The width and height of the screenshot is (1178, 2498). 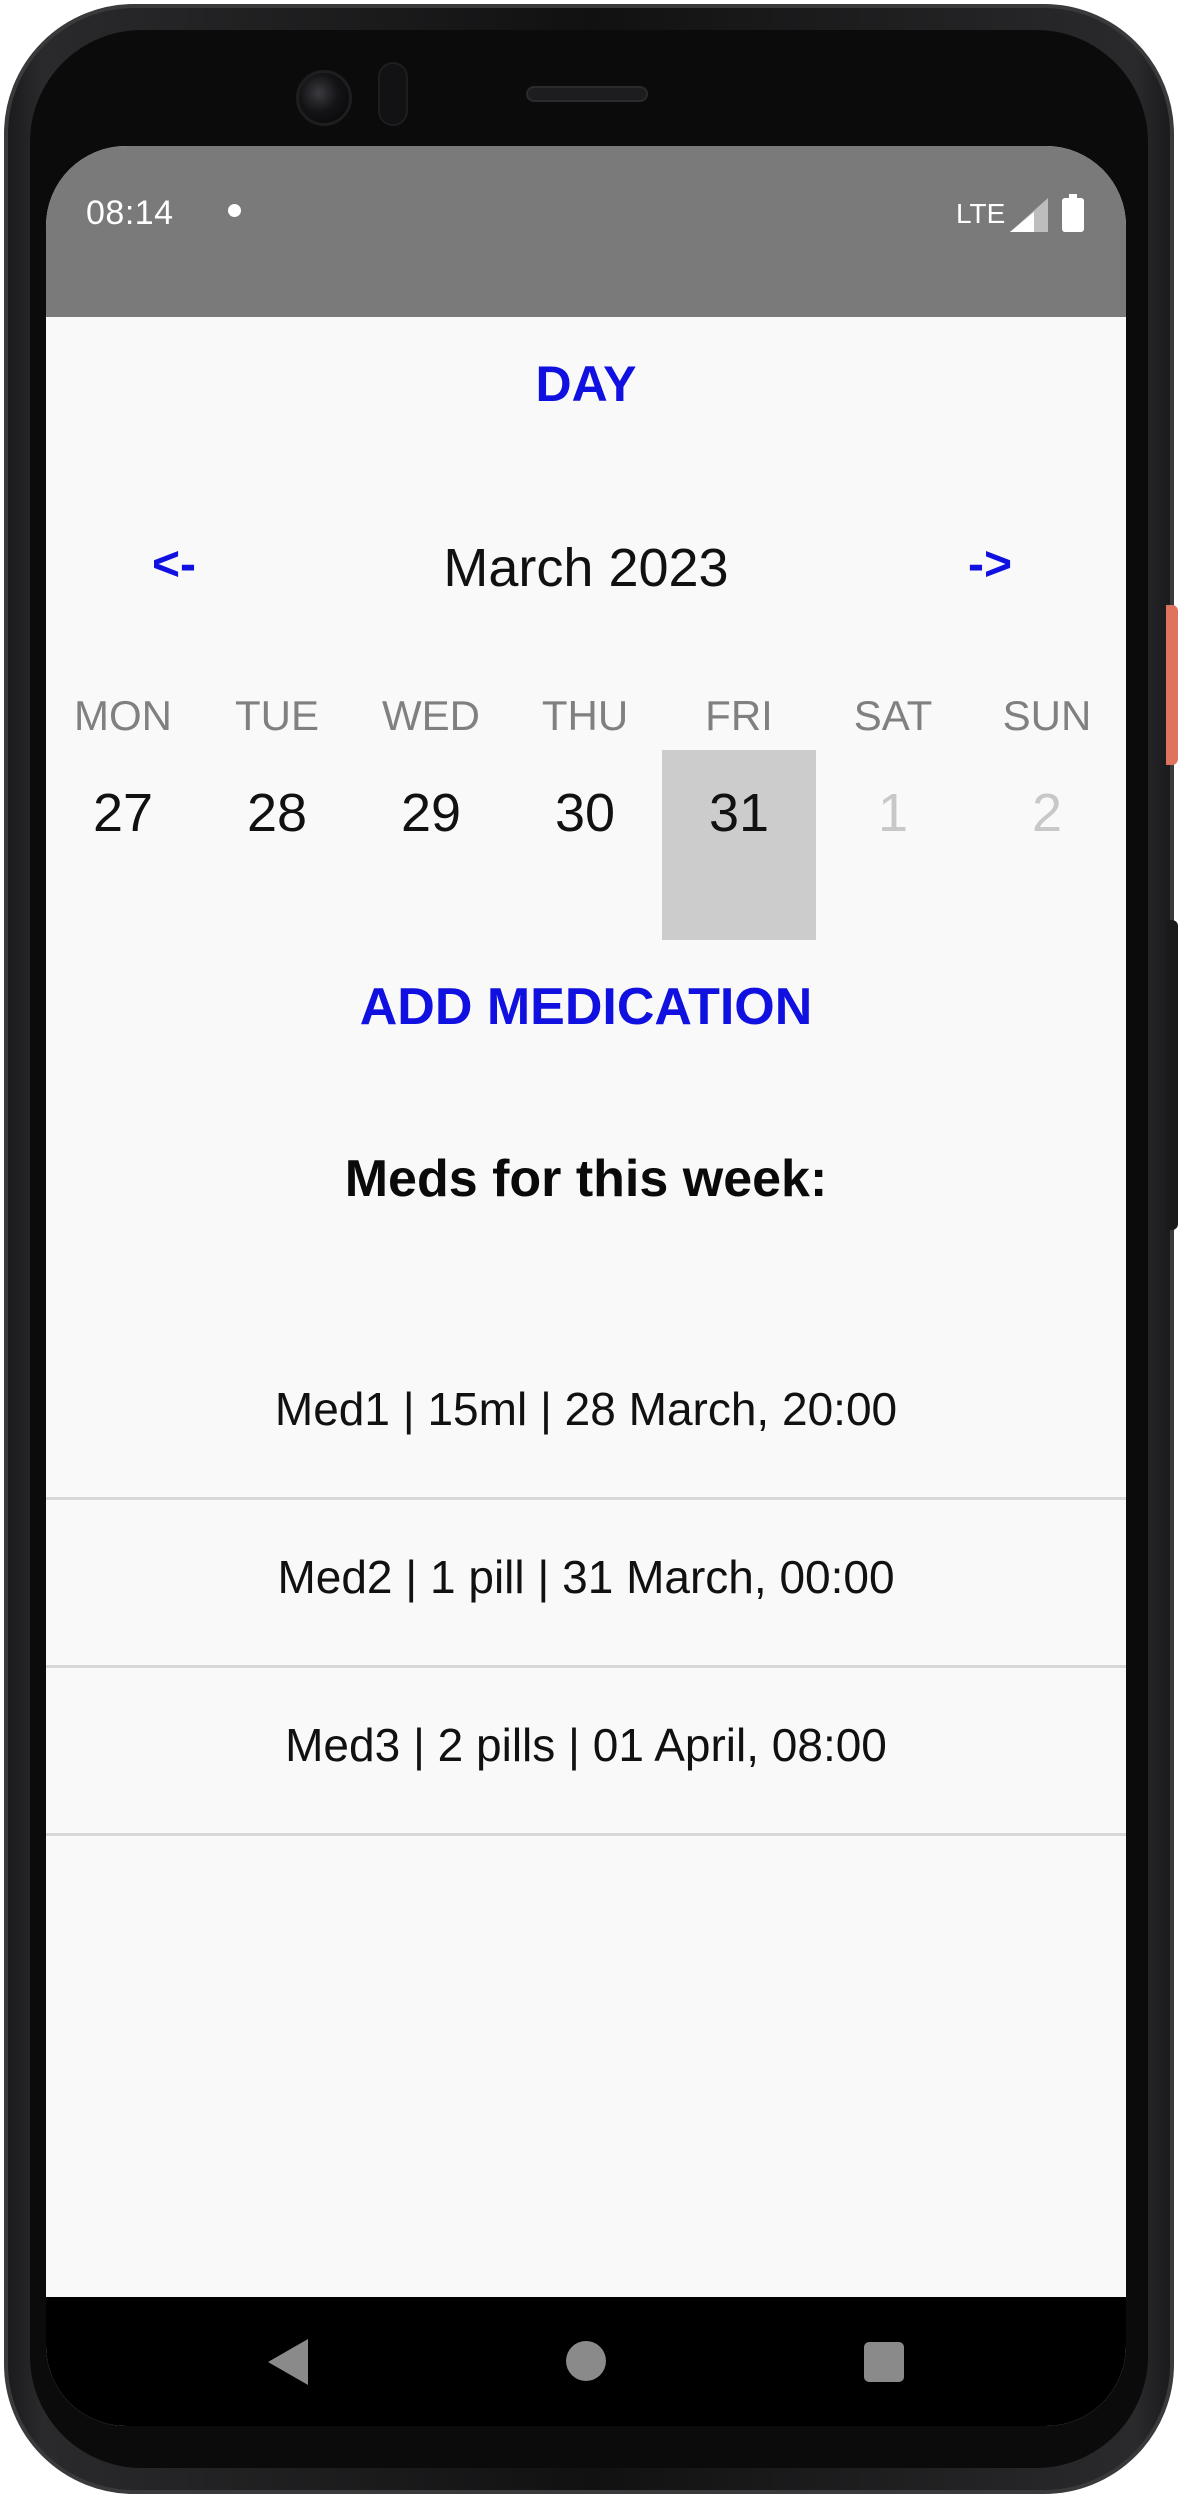 What do you see at coordinates (130, 213) in the screenshot?
I see `status-time: 08:14` at bounding box center [130, 213].